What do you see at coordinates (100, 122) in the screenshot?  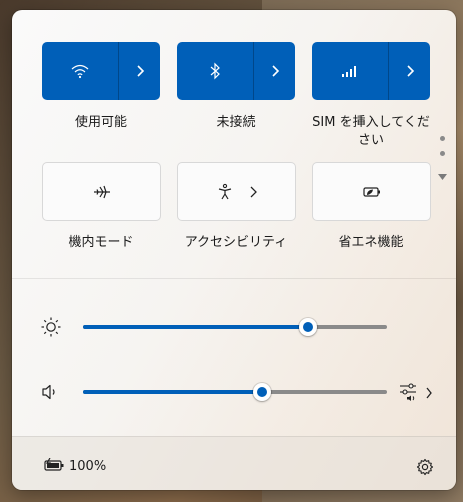 I see `wifi-label: 使用可能` at bounding box center [100, 122].